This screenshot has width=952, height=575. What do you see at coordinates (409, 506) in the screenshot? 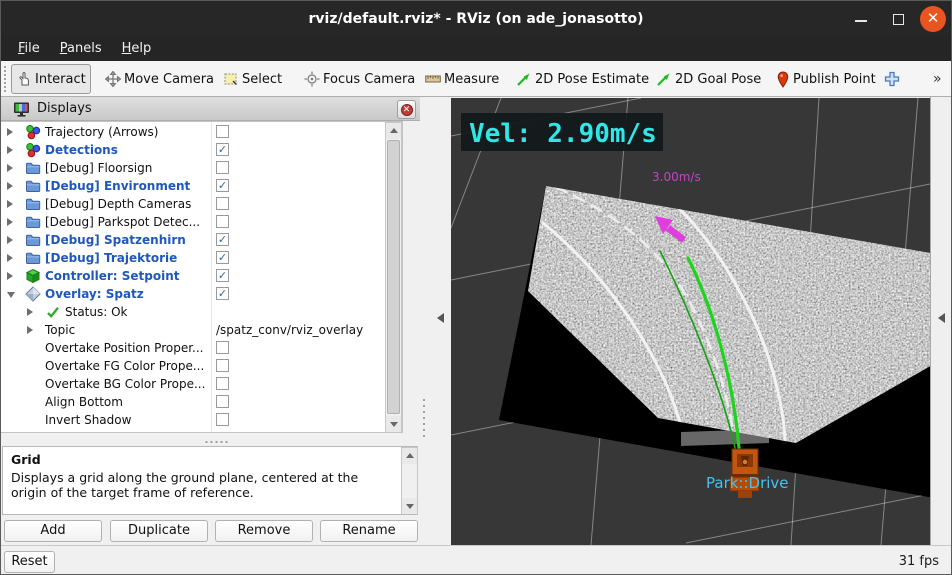
I see `scroll-down-button` at bounding box center [409, 506].